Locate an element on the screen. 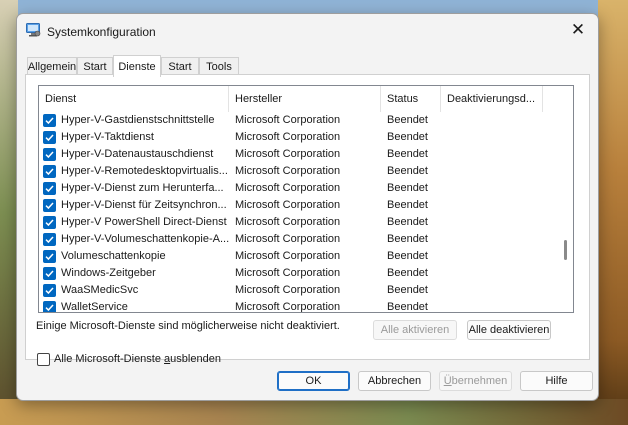  titlebar: Systemkonfiguration ✕ is located at coordinates (307, 32).